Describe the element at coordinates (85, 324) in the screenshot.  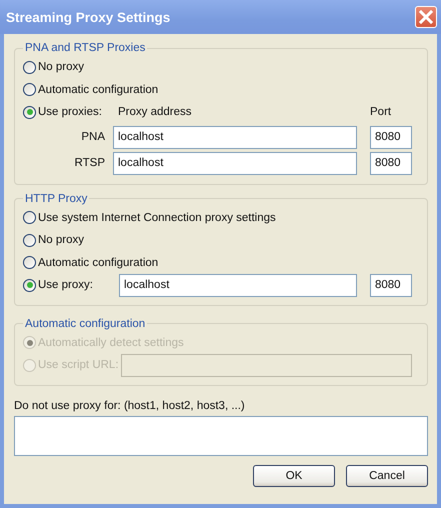
I see `group-title: Automatic configuration` at that location.